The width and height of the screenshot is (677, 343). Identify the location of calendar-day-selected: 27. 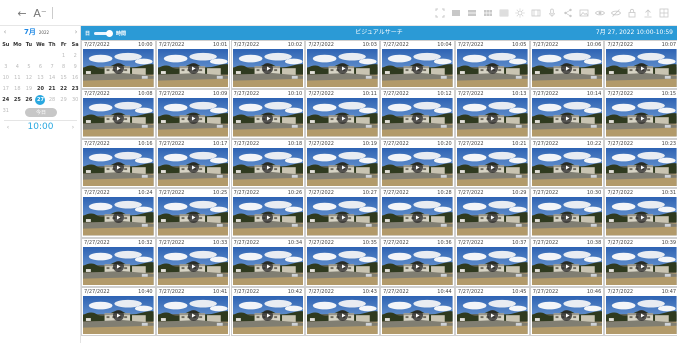
(41, 99).